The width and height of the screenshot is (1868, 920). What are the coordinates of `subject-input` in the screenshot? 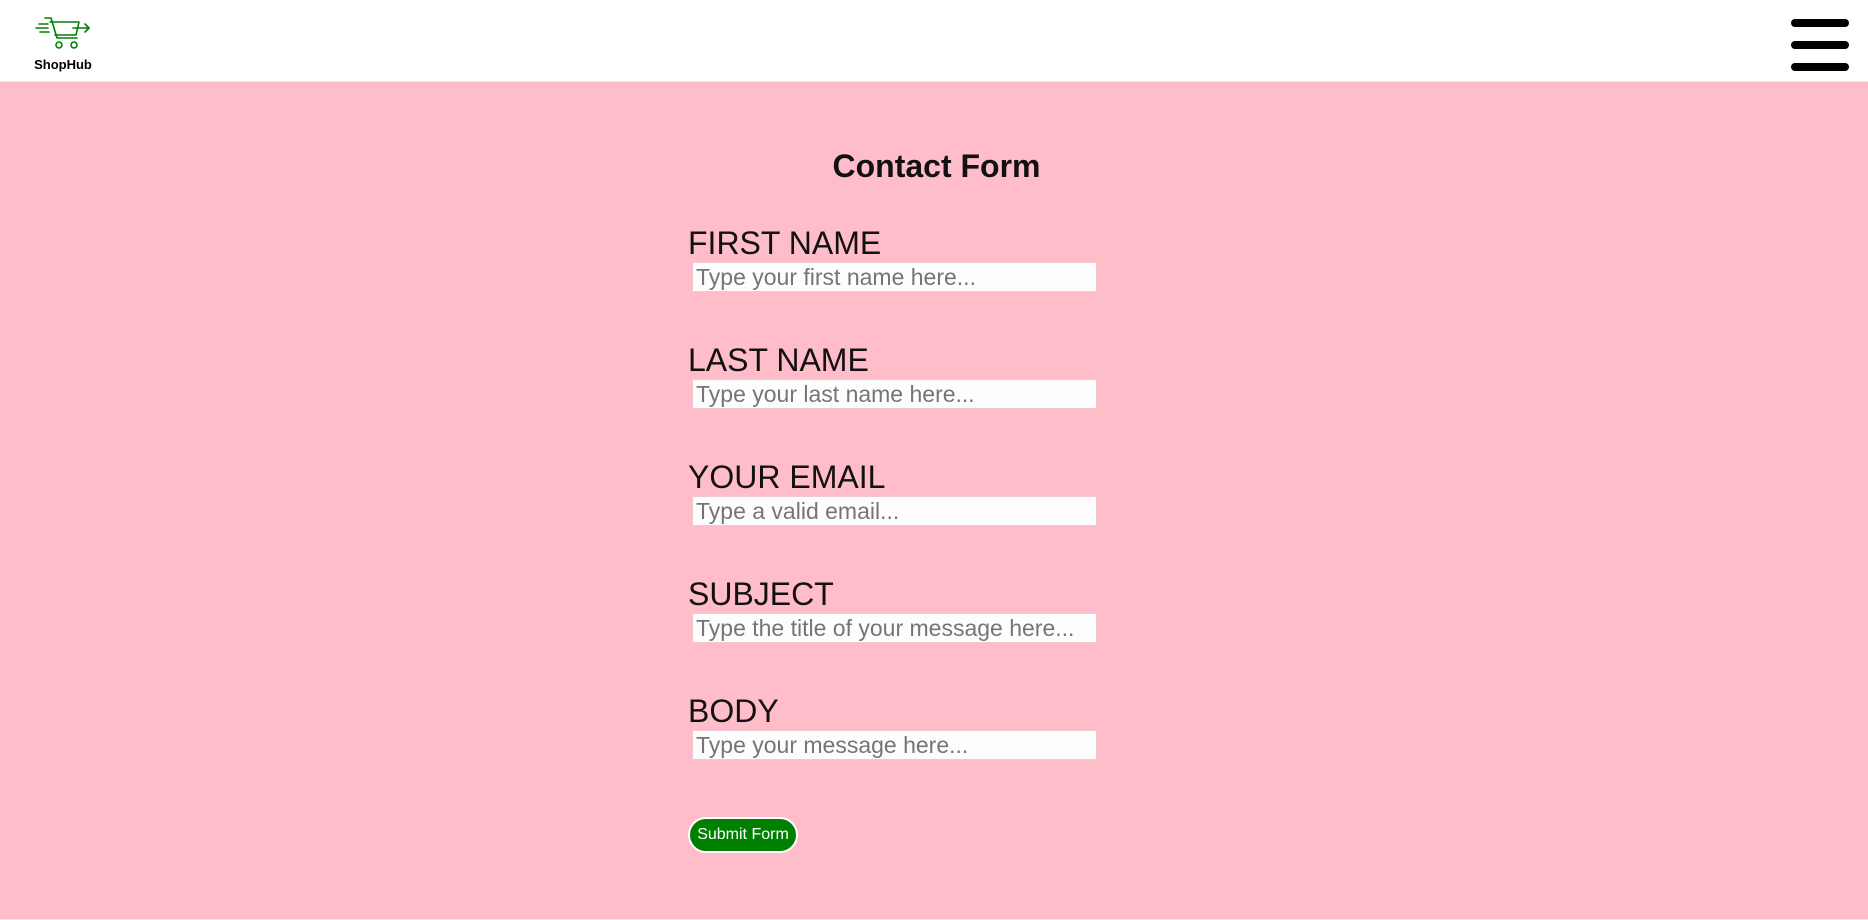 It's located at (894, 628).